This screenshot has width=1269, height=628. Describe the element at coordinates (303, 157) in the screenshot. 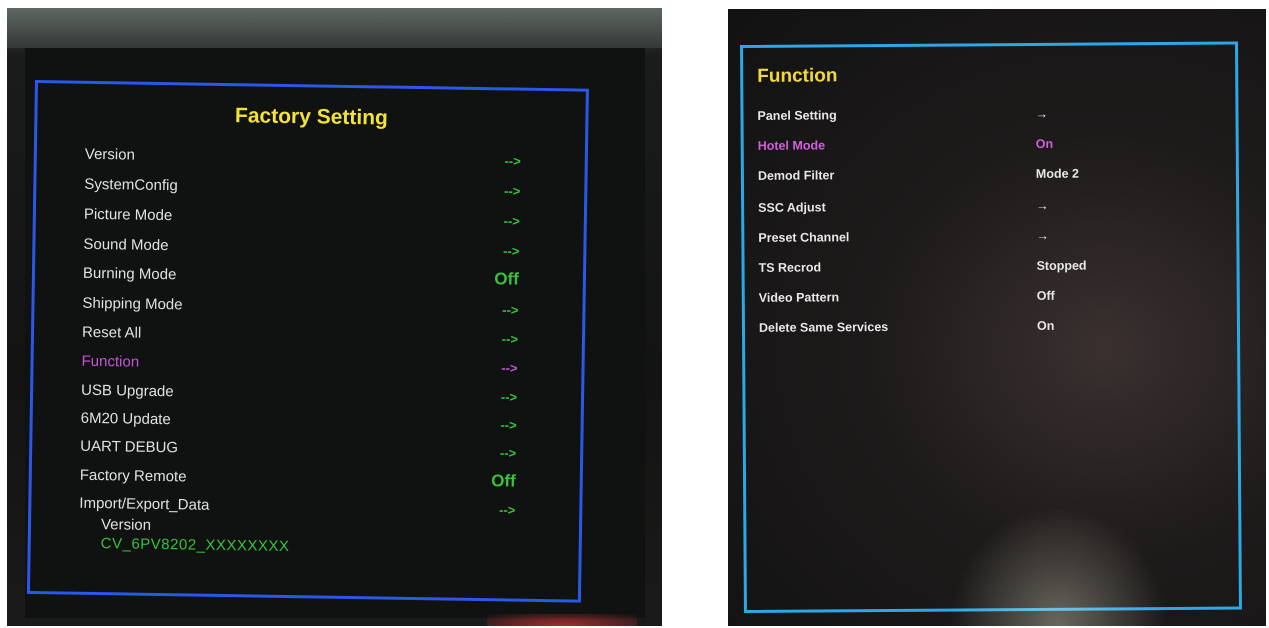

I see `menu-item-version: Version -->` at that location.